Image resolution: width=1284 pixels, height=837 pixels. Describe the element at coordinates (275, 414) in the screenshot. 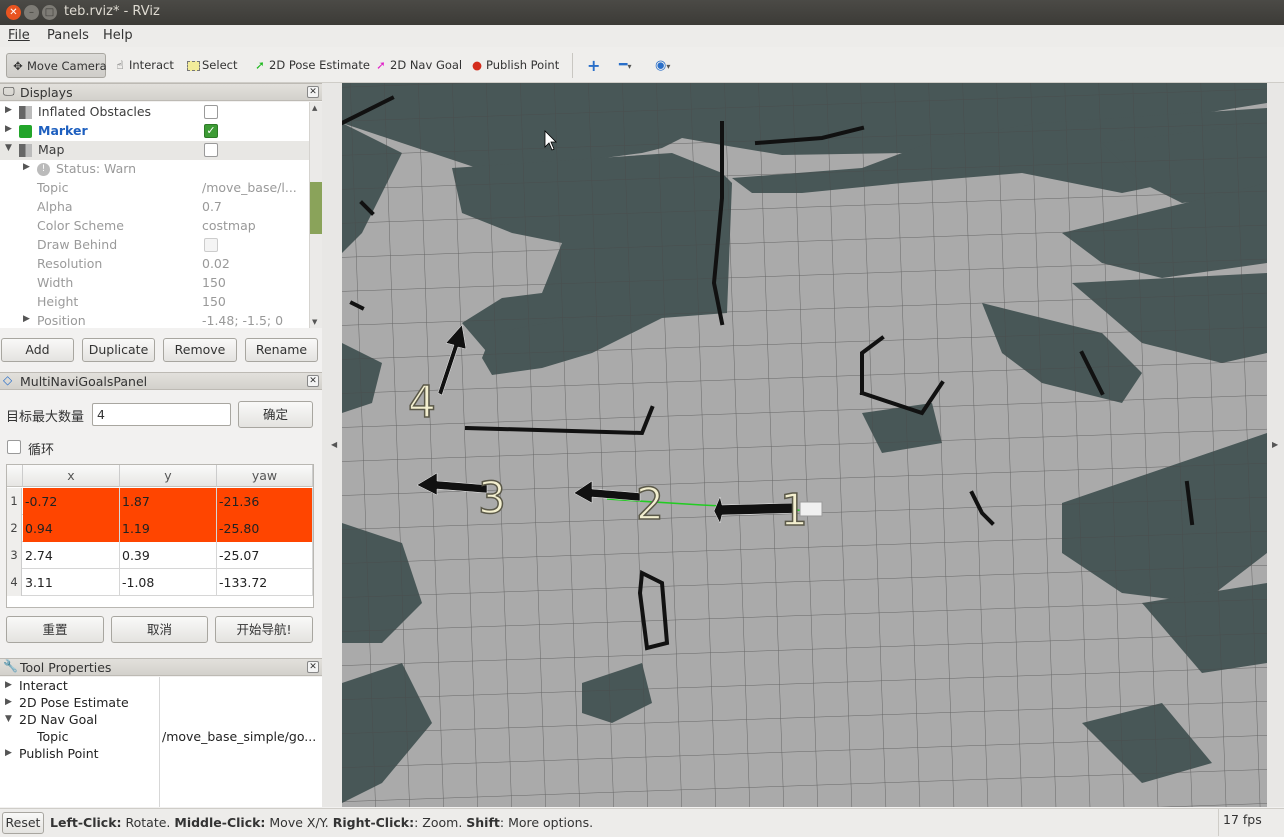

I see `confirm-button: 确定` at that location.